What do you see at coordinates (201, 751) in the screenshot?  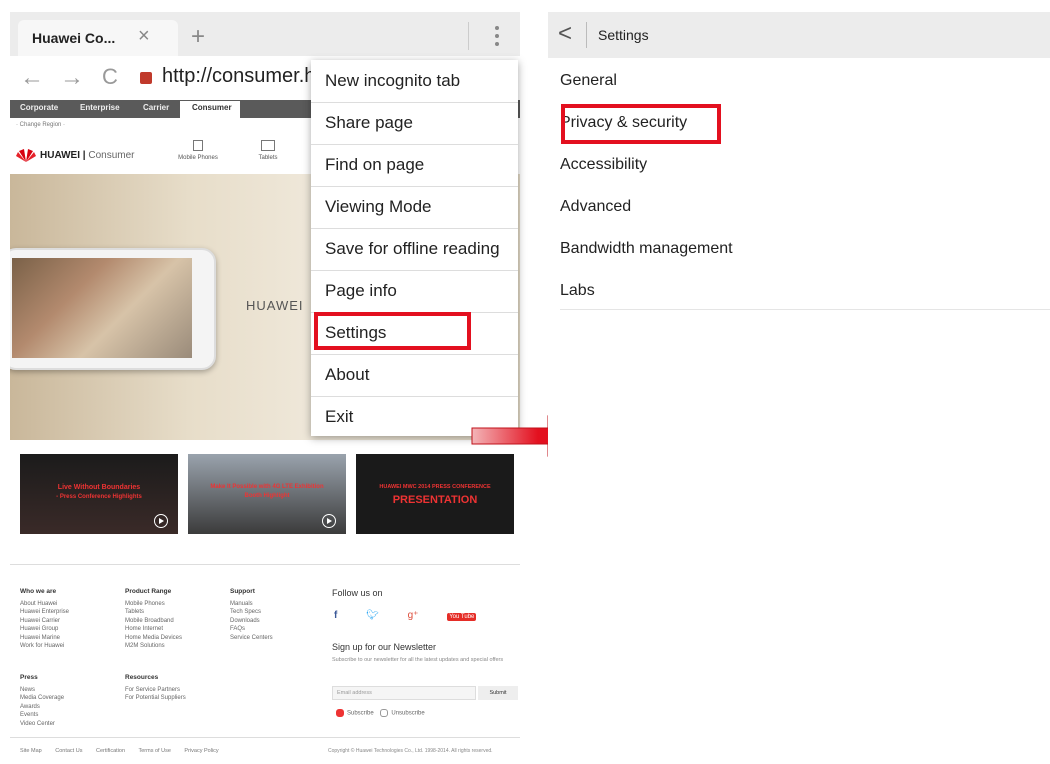 I see `footer-link: Privacy Policy` at bounding box center [201, 751].